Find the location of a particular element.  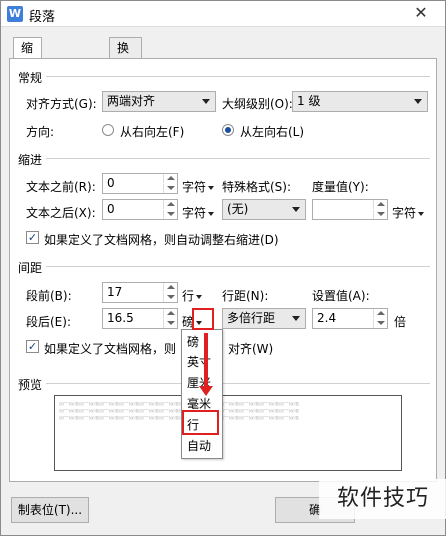

indent-after-value: 0 is located at coordinates (111, 209).